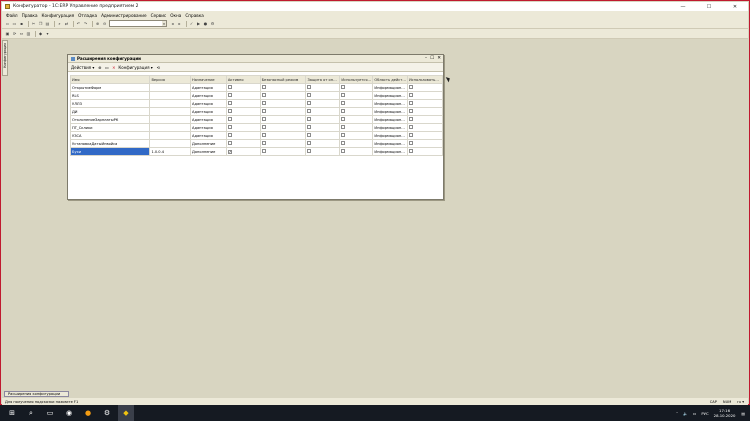 This screenshot has height=421, width=750. What do you see at coordinates (47, 23) in the screenshot?
I see `paste-icon: ▤` at bounding box center [47, 23].